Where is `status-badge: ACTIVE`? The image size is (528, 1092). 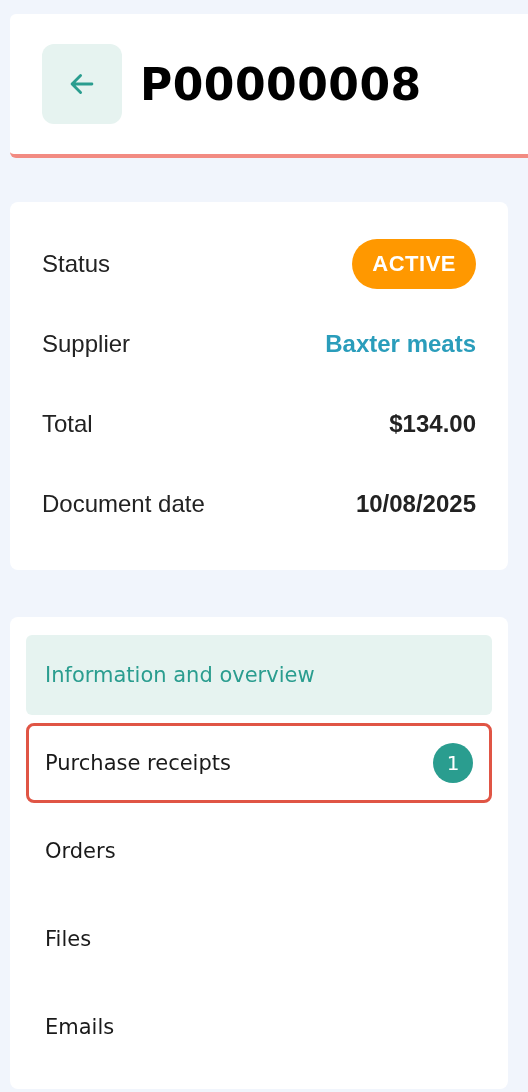 status-badge: ACTIVE is located at coordinates (414, 264).